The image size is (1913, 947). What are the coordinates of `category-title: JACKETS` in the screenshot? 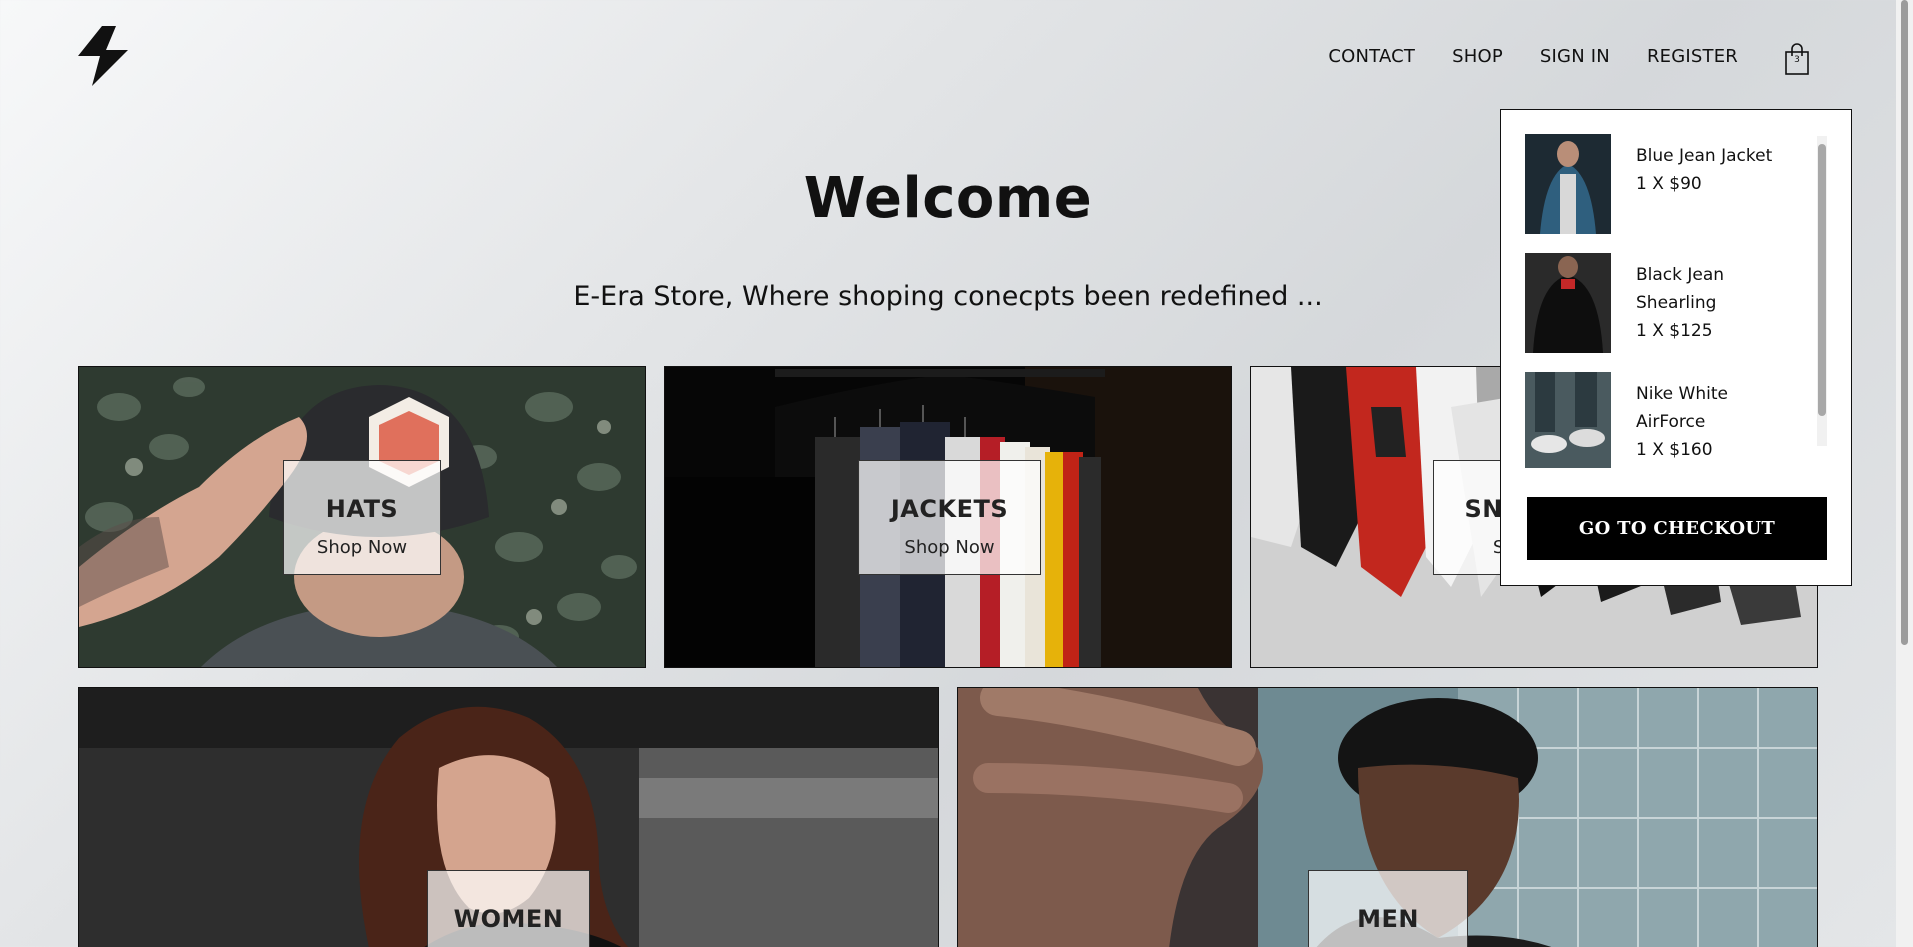 It's located at (949, 509).